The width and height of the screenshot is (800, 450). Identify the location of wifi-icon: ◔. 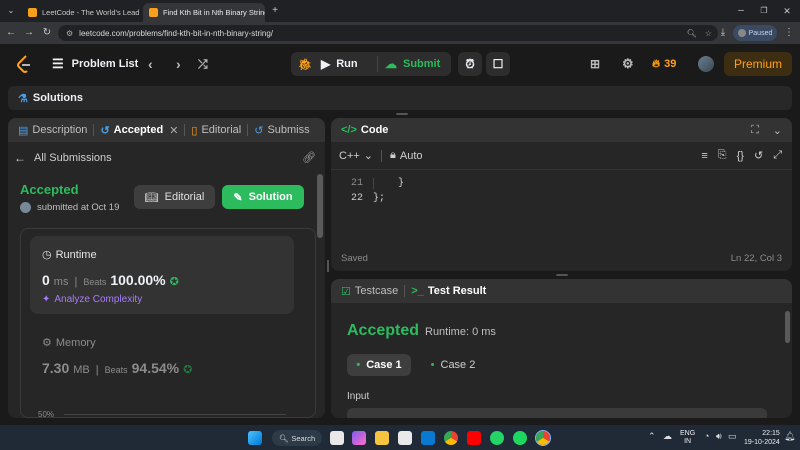
(706, 436).